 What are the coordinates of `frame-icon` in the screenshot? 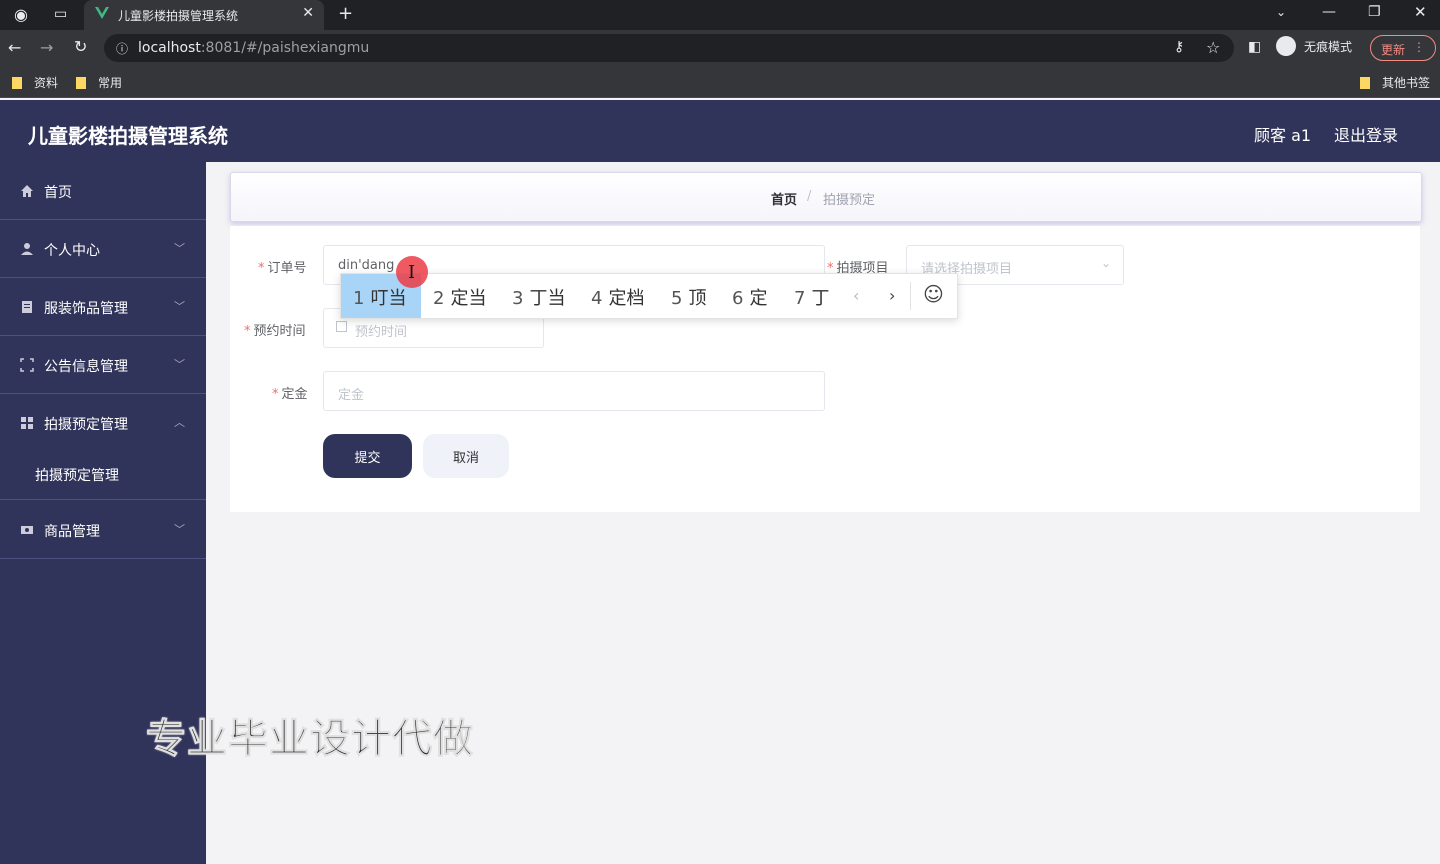 It's located at (27, 365).